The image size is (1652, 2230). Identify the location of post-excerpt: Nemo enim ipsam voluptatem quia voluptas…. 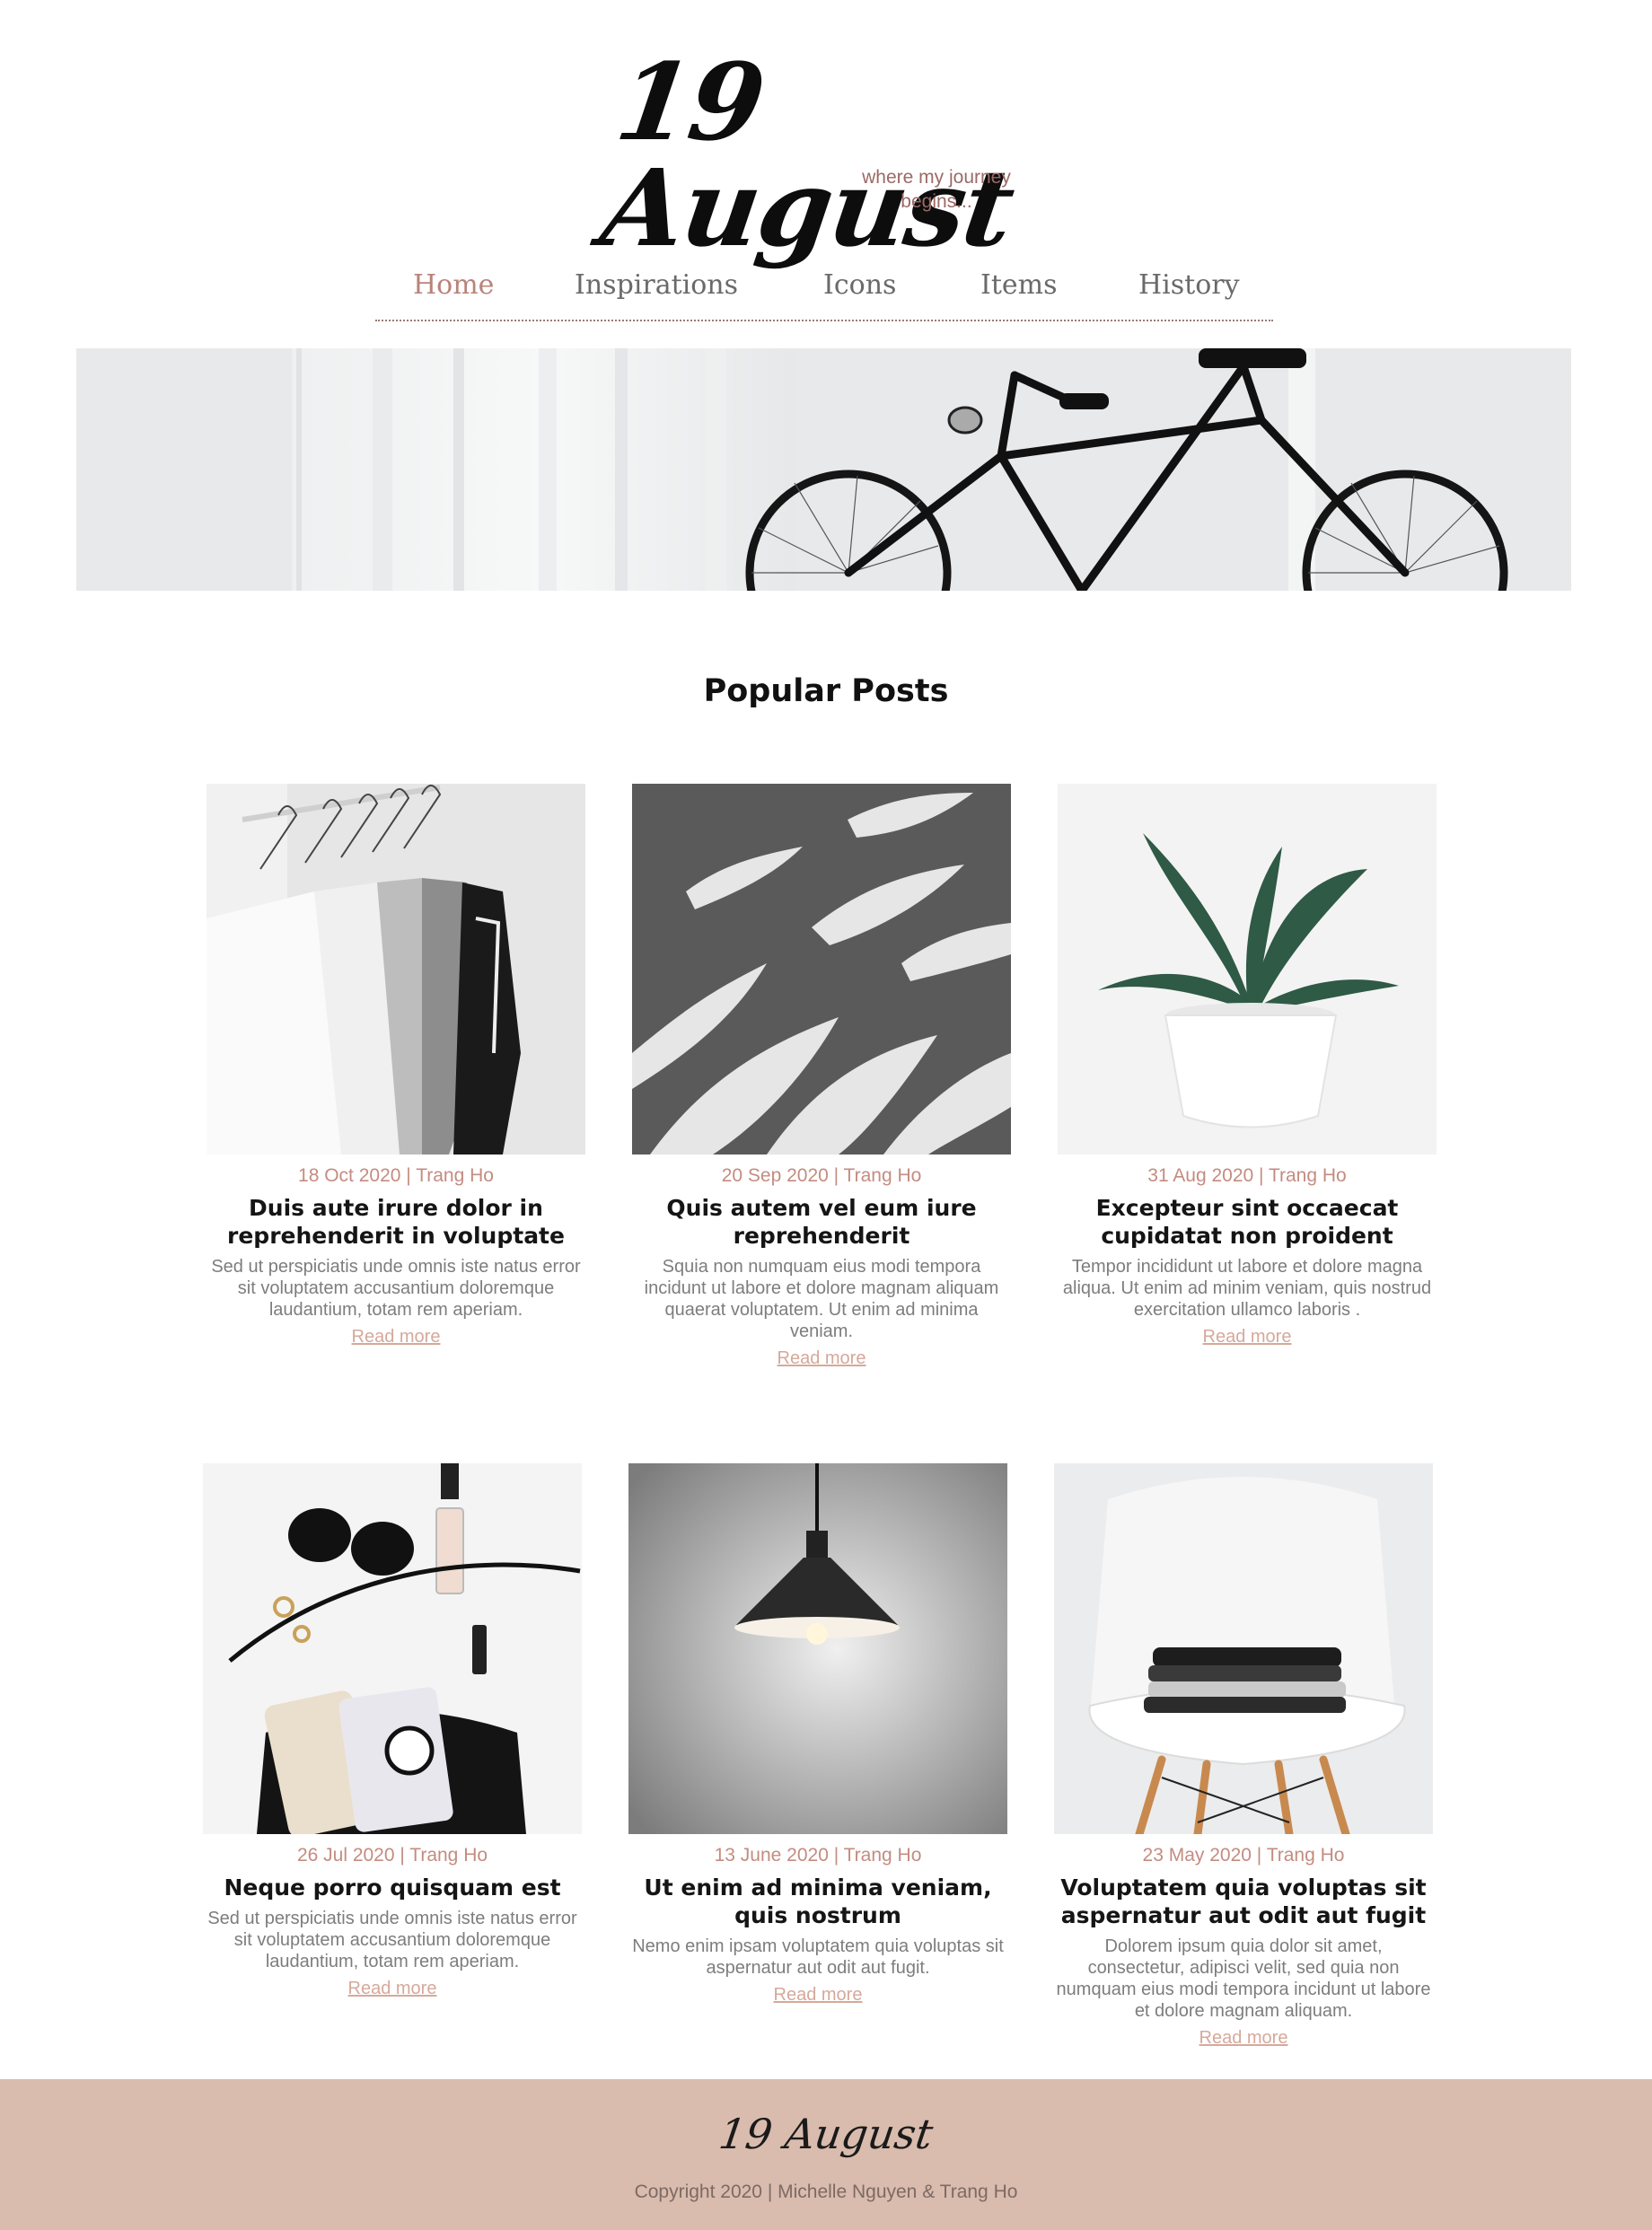
(818, 1957).